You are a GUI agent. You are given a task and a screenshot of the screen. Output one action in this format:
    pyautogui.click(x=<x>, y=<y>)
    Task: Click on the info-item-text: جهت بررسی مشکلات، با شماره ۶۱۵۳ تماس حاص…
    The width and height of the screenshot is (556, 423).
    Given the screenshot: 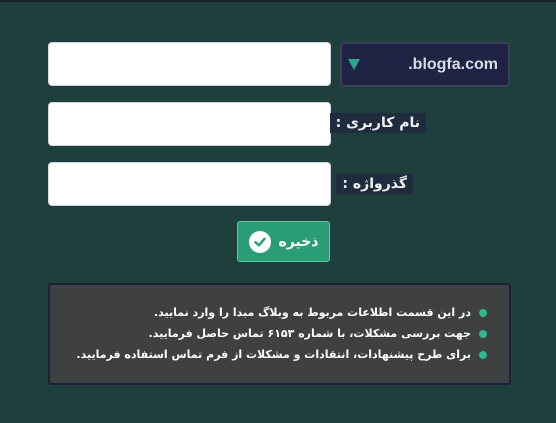 What is the action you would take?
    pyautogui.click(x=309, y=333)
    